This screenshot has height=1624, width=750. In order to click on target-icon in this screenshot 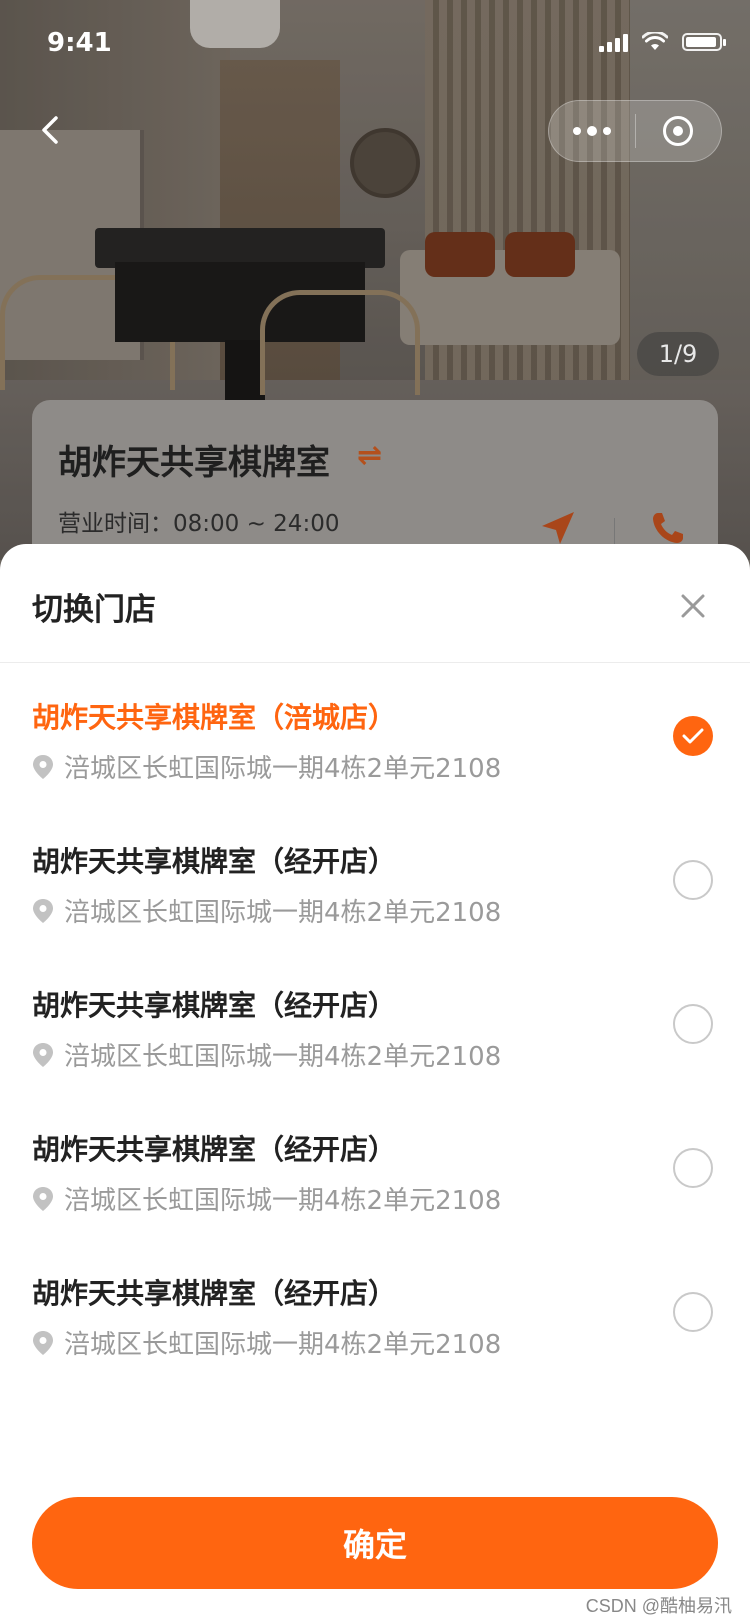, I will do `click(678, 131)`.